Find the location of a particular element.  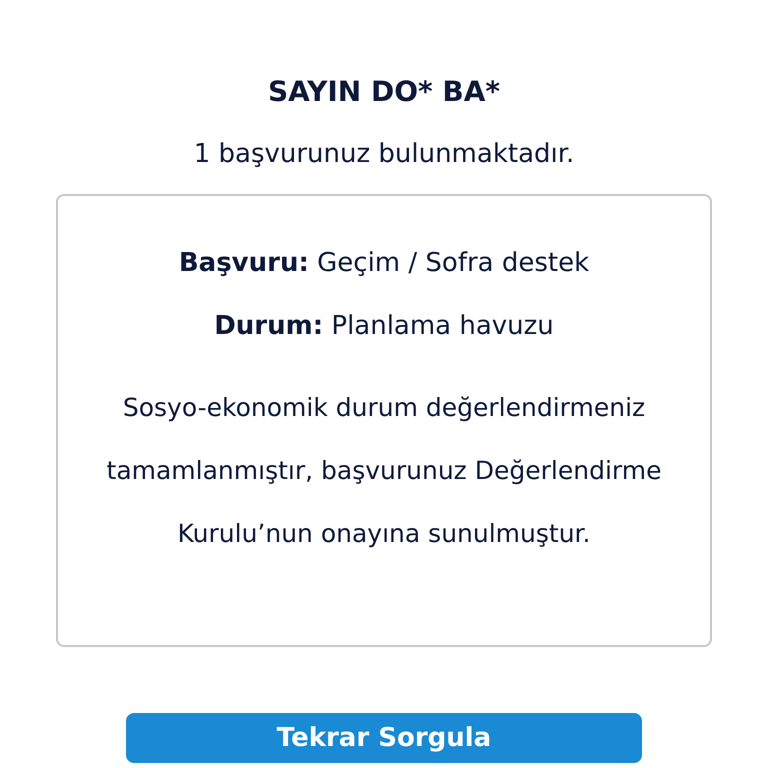

application-count-text: 1 başvurunuz bulunmaktadır. is located at coordinates (384, 154).